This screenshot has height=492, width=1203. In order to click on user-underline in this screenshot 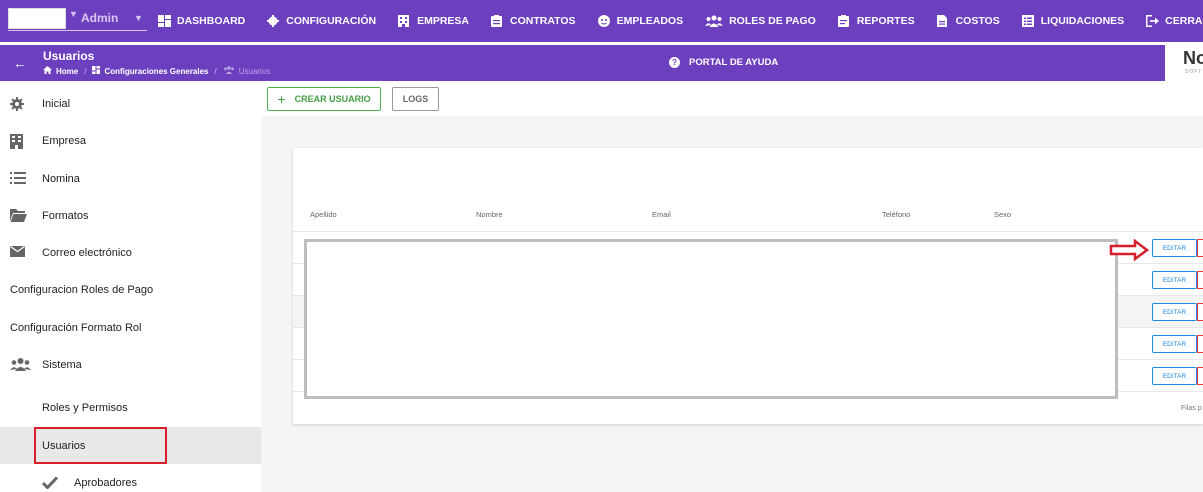, I will do `click(77, 30)`.